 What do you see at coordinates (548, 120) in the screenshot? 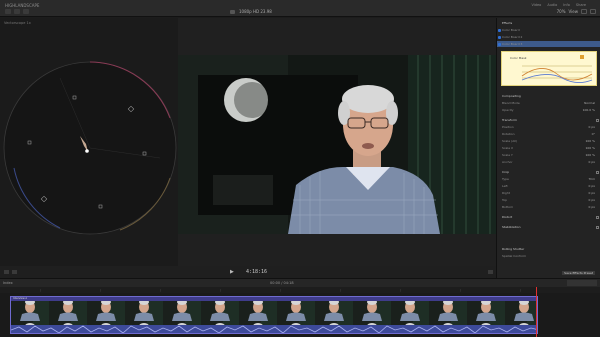
I see `inspector-section-transform: Transform` at bounding box center [548, 120].